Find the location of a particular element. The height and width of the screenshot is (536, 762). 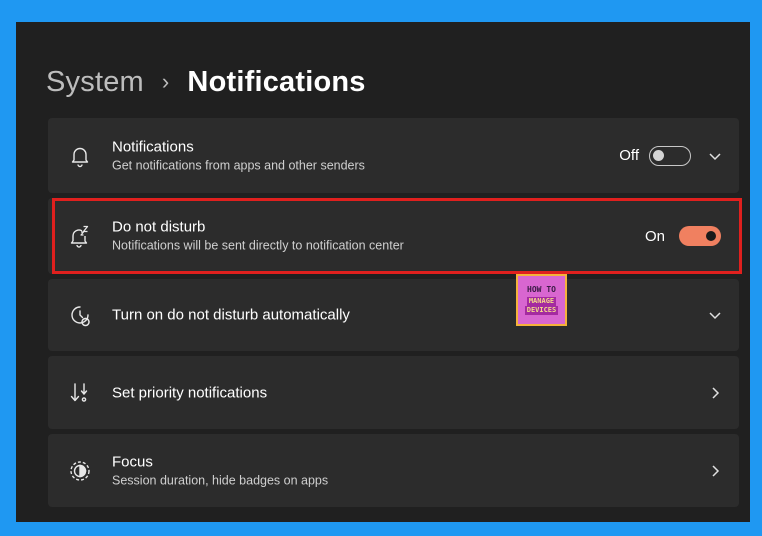

breadcrumb-system-link: System is located at coordinates (95, 82).